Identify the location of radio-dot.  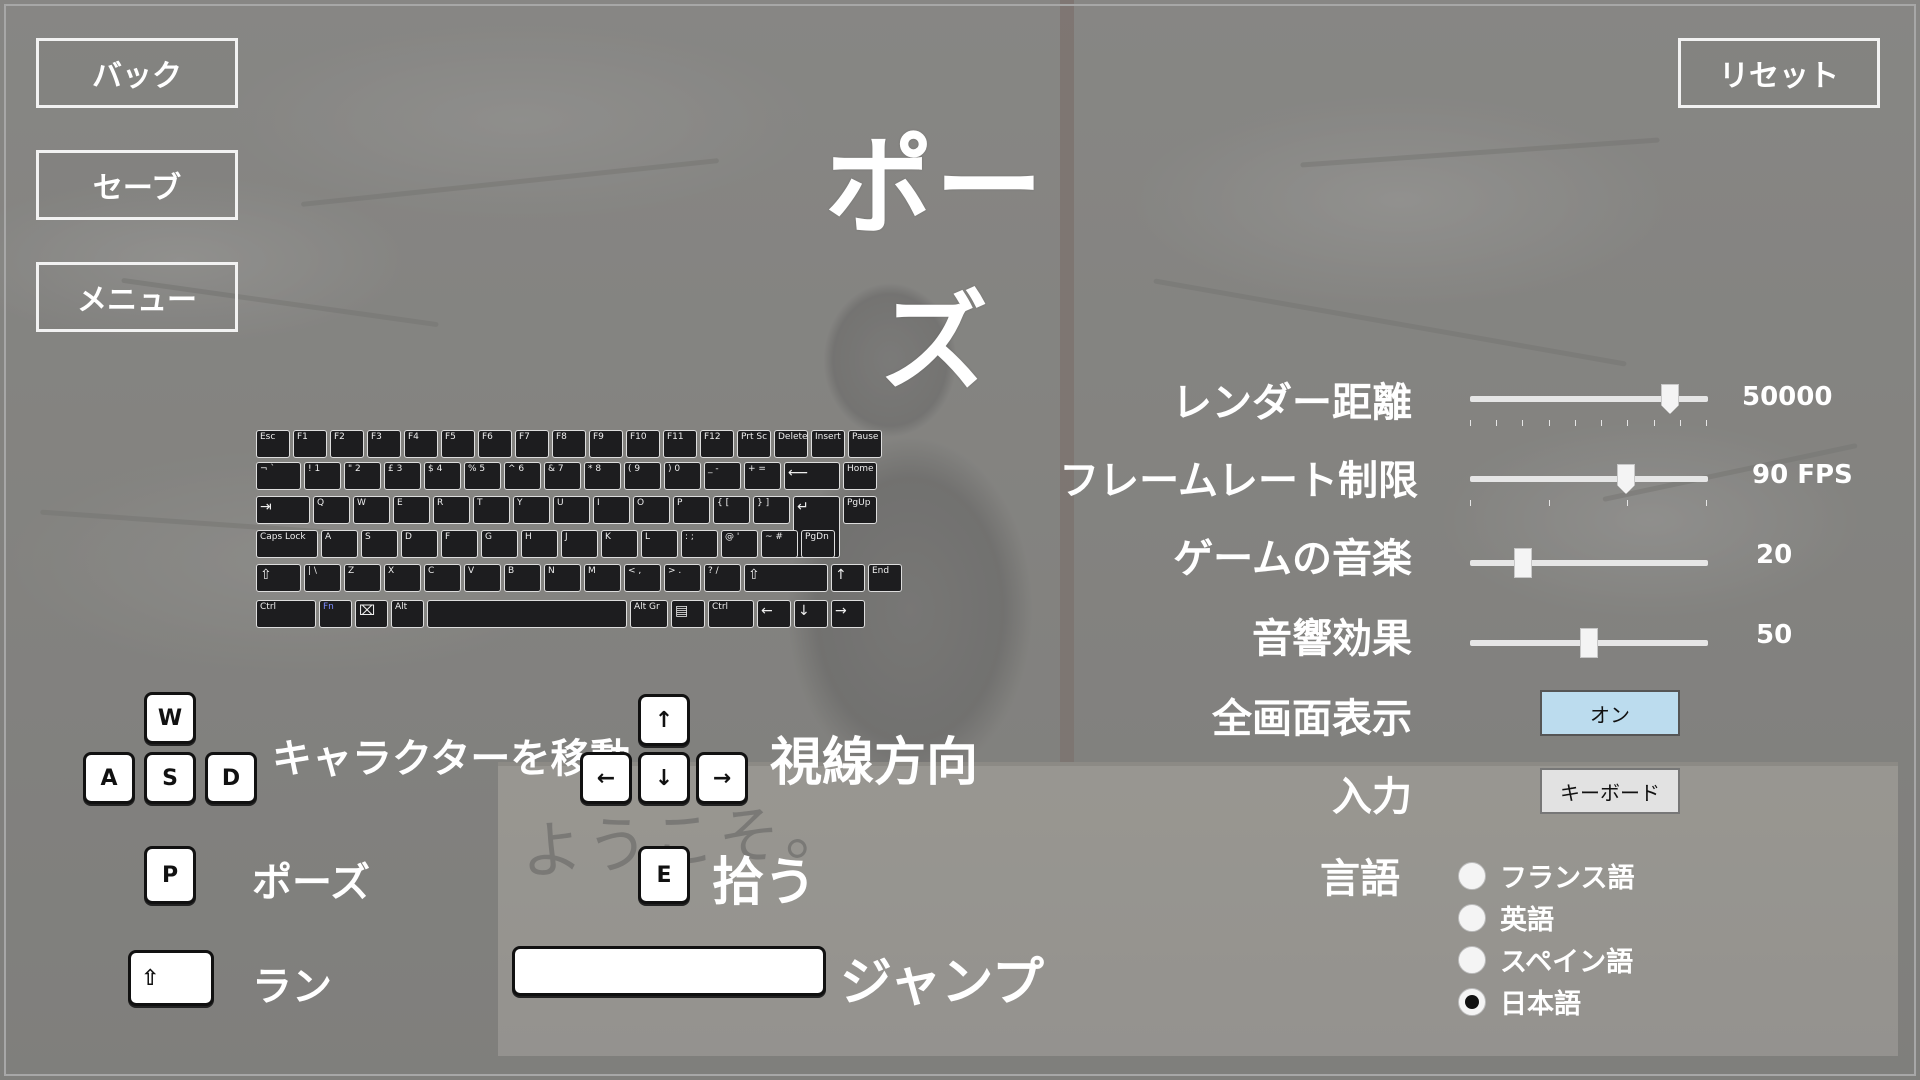
(1472, 1001).